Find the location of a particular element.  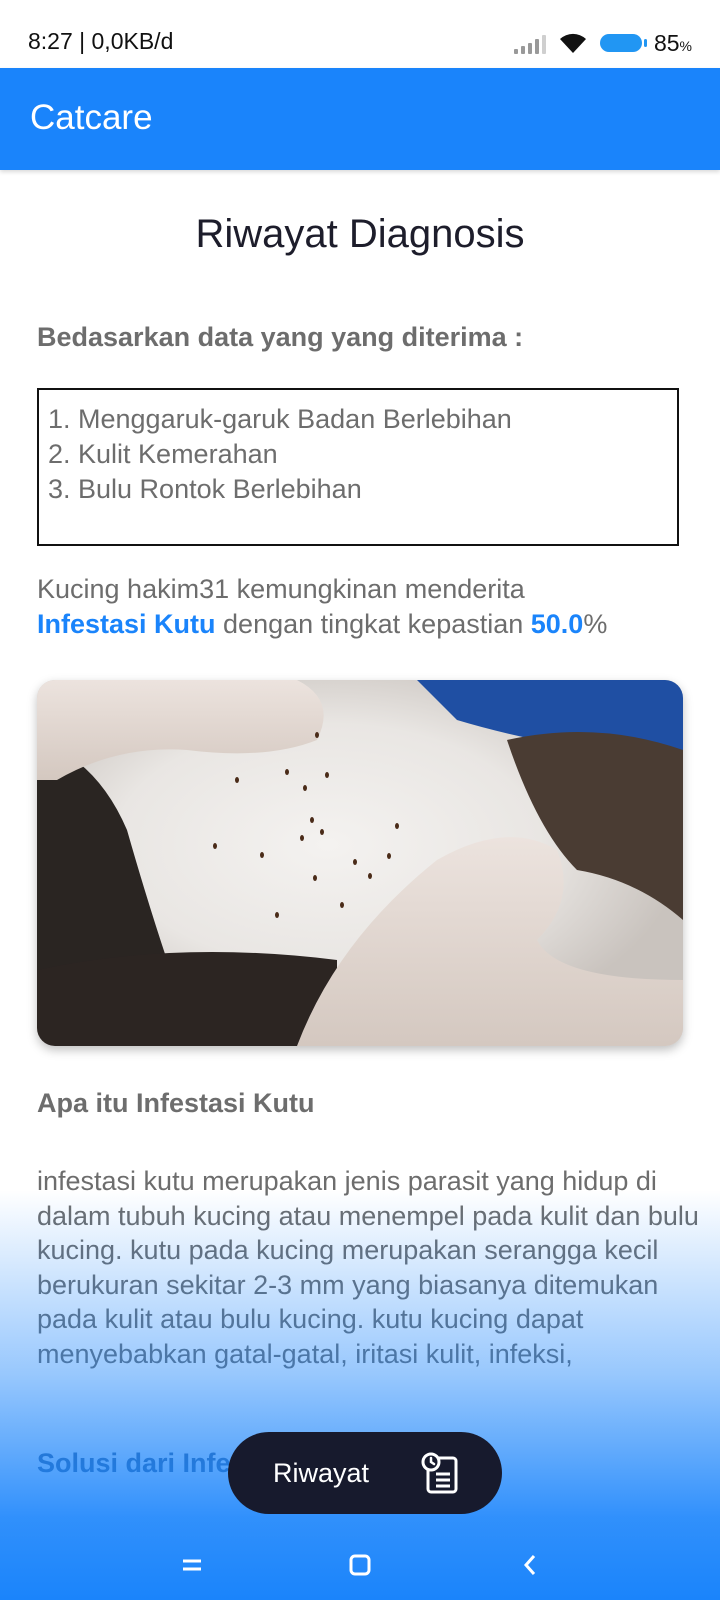

back-icon is located at coordinates (530, 1565).